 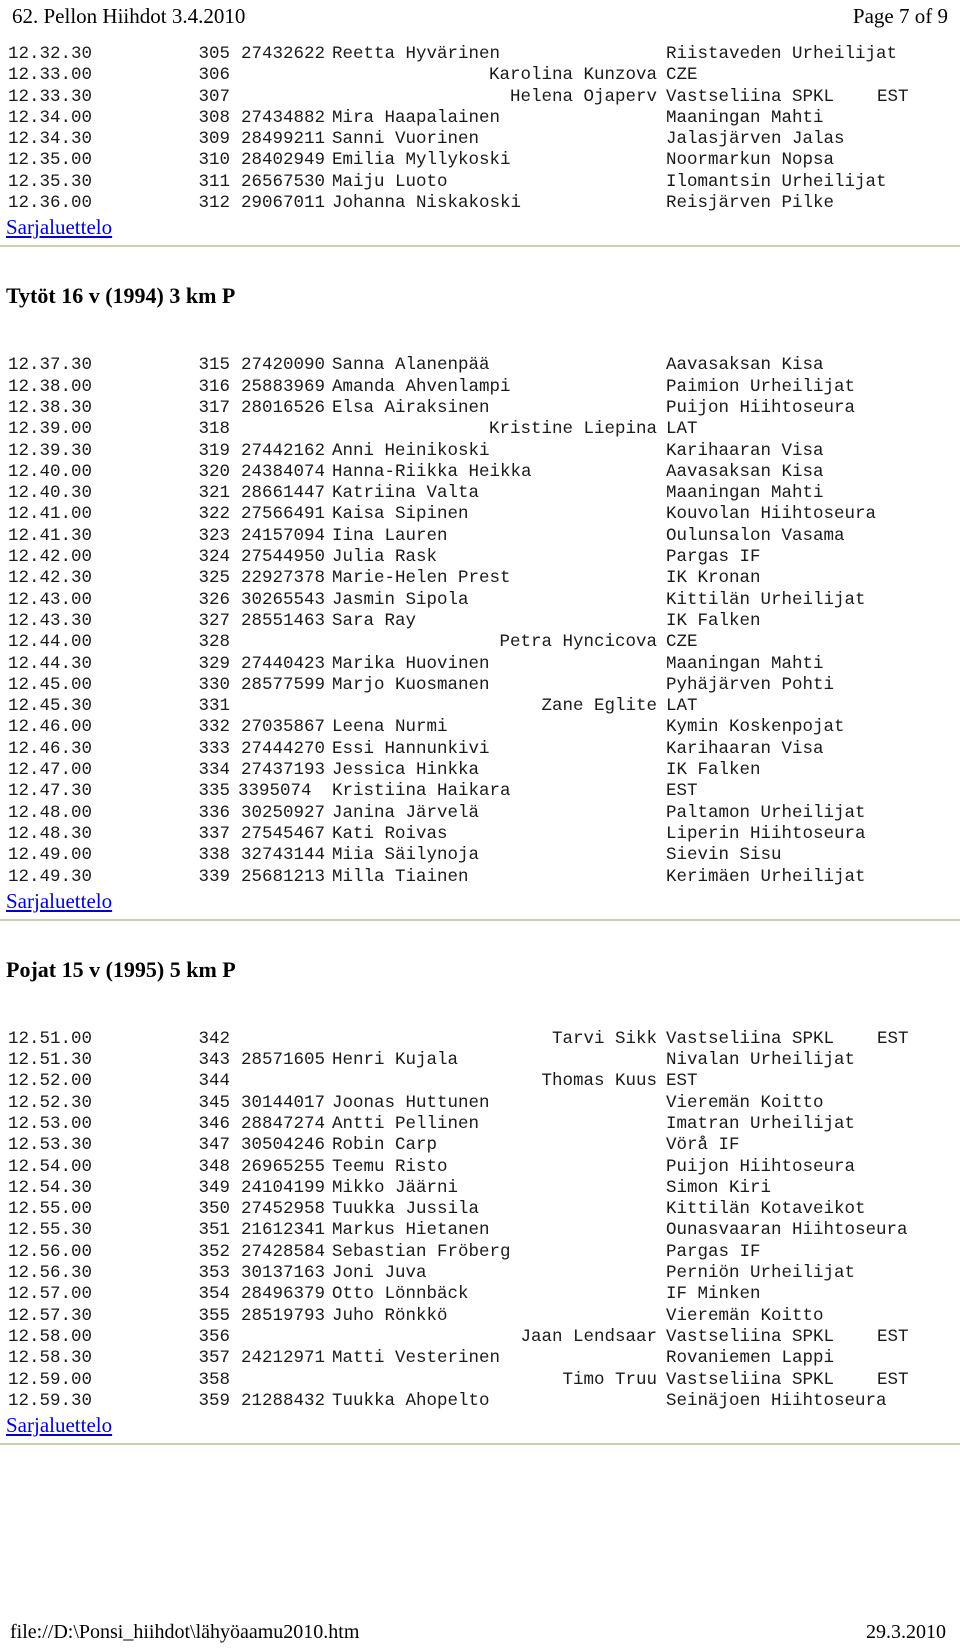 I want to click on cell-club: IK Falken, so click(x=713, y=620).